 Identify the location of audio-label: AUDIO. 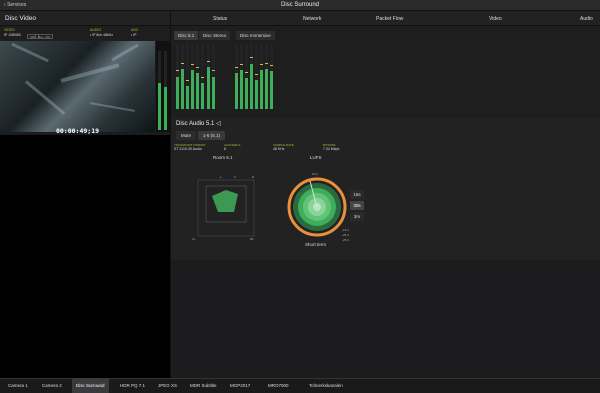
(96, 30).